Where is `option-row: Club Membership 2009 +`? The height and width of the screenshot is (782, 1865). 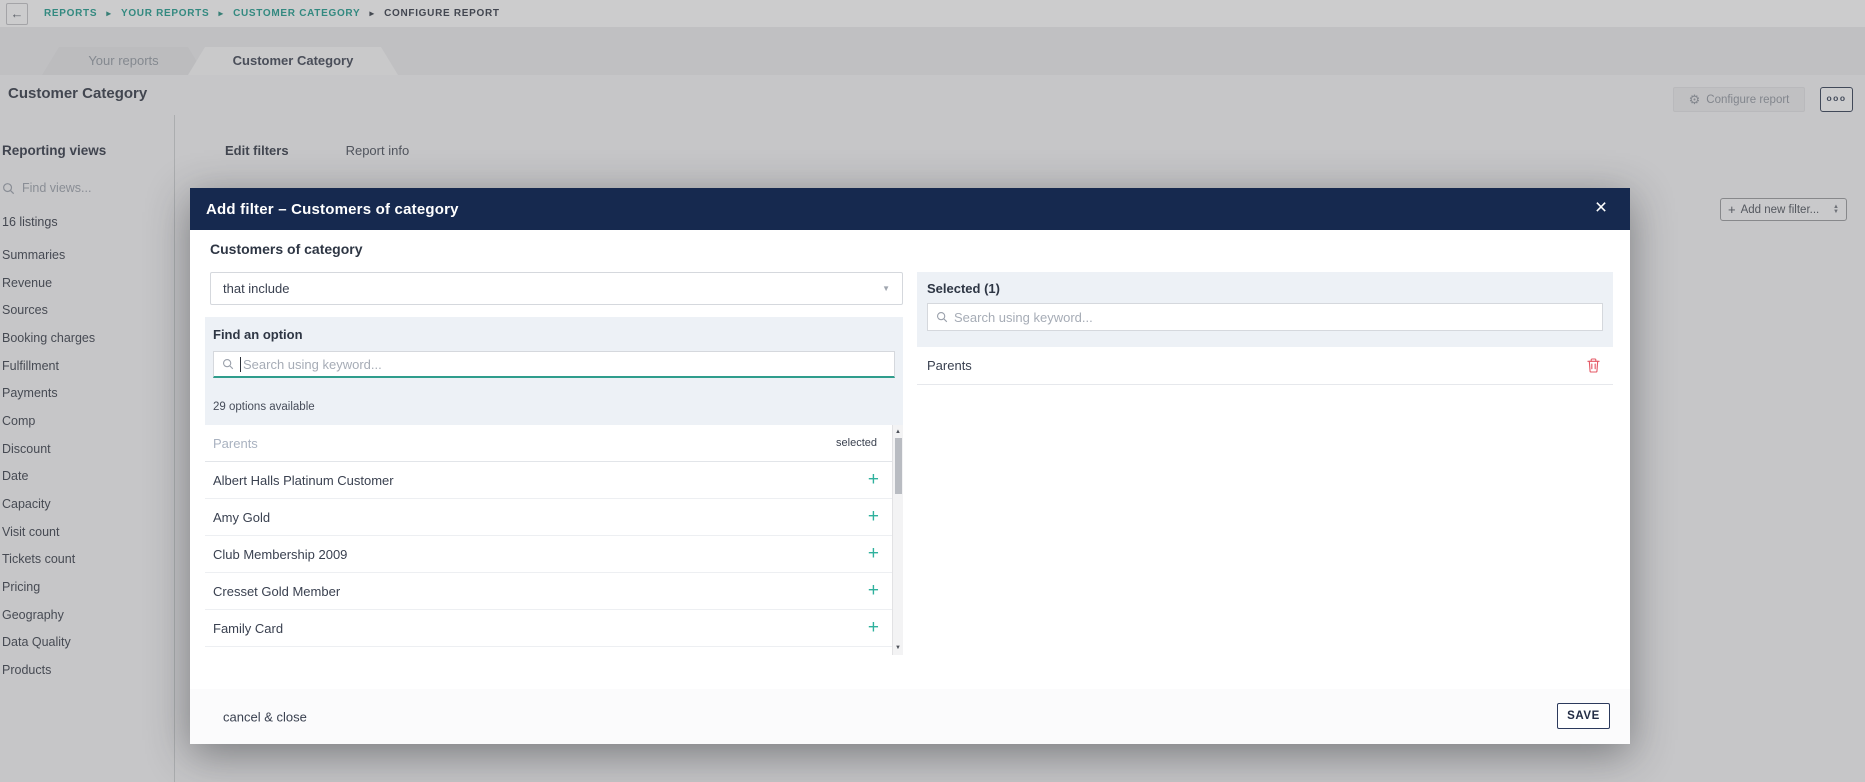 option-row: Club Membership 2009 + is located at coordinates (554, 554).